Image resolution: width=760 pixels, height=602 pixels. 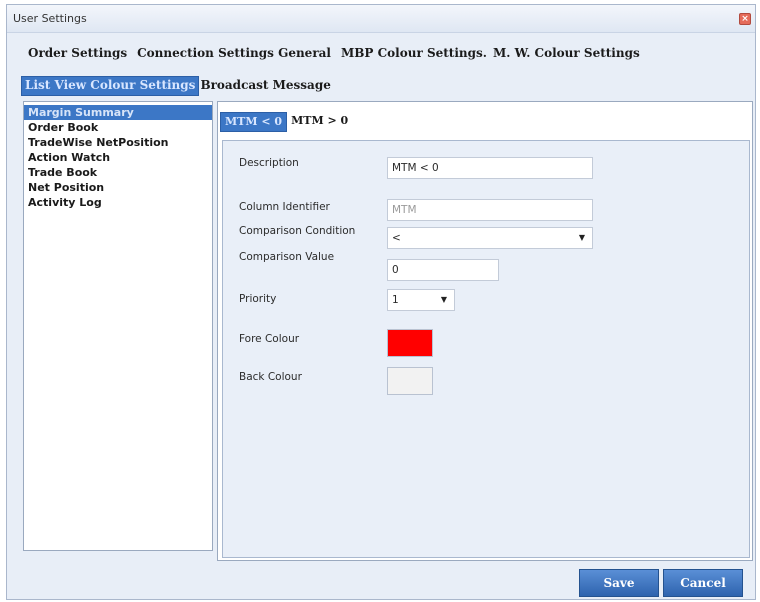 I want to click on tab-order-settings: Order Settings, so click(x=77, y=53).